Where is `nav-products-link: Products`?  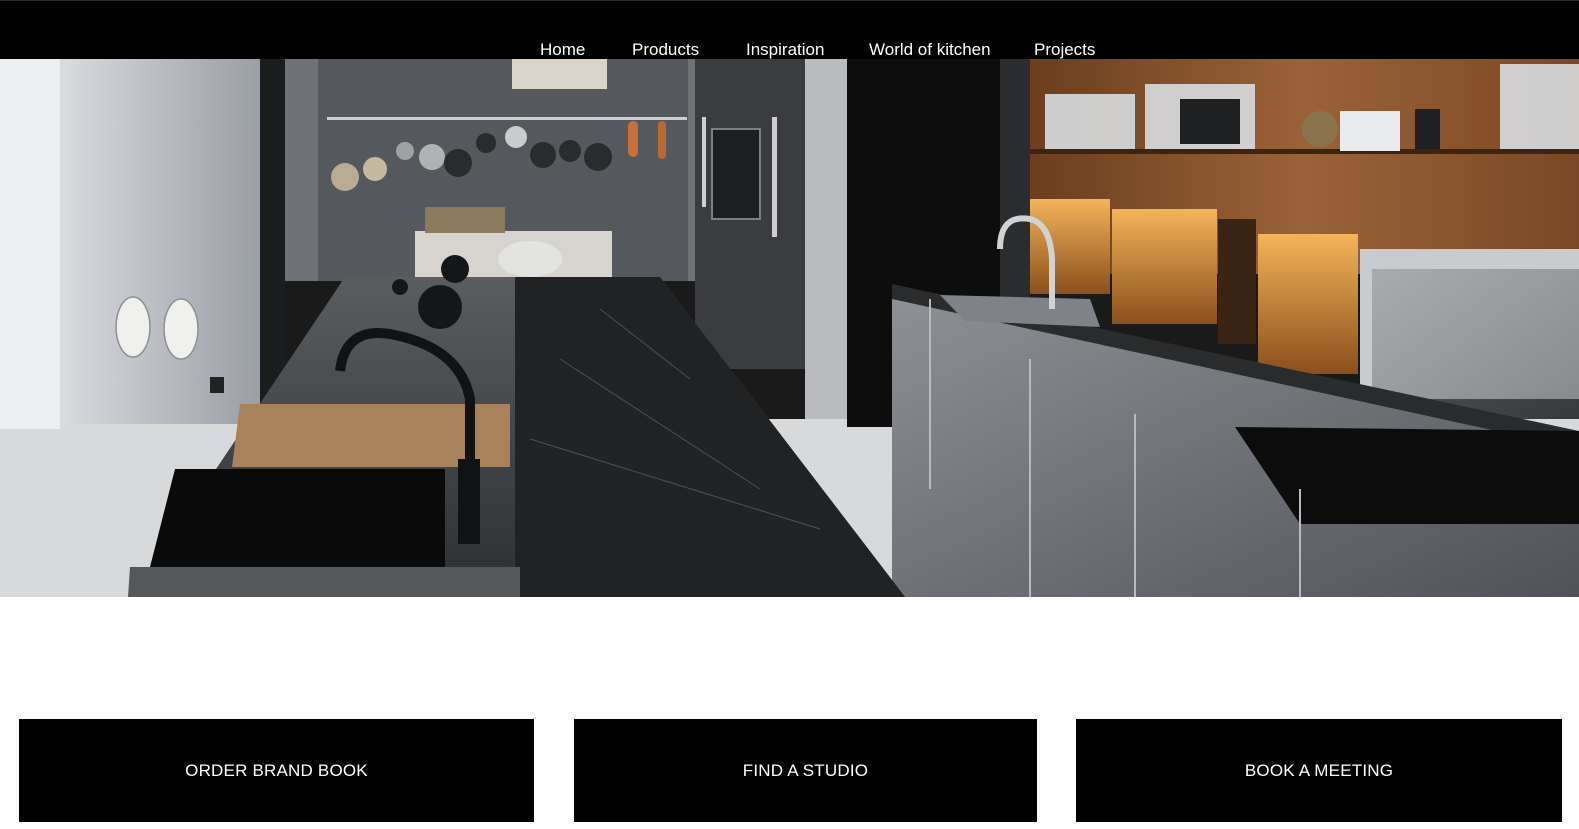
nav-products-link: Products is located at coordinates (665, 50).